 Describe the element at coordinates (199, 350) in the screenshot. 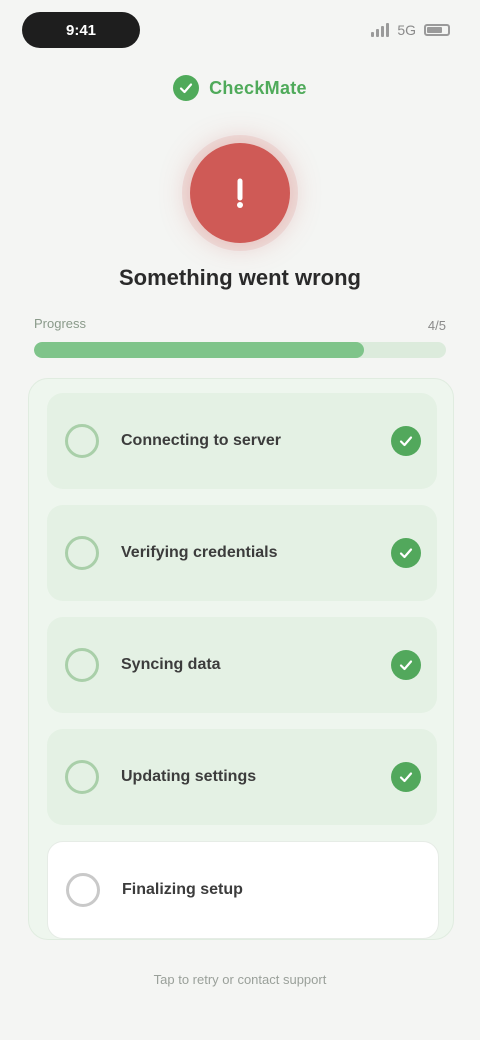

I see `progress-fill` at that location.